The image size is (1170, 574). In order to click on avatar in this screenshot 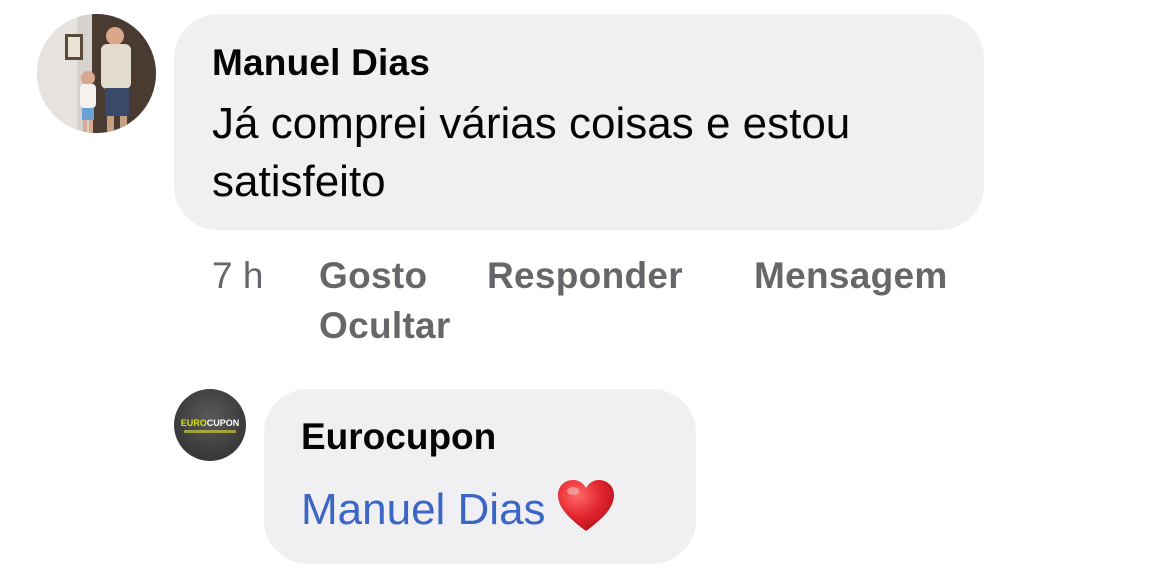, I will do `click(96, 73)`.